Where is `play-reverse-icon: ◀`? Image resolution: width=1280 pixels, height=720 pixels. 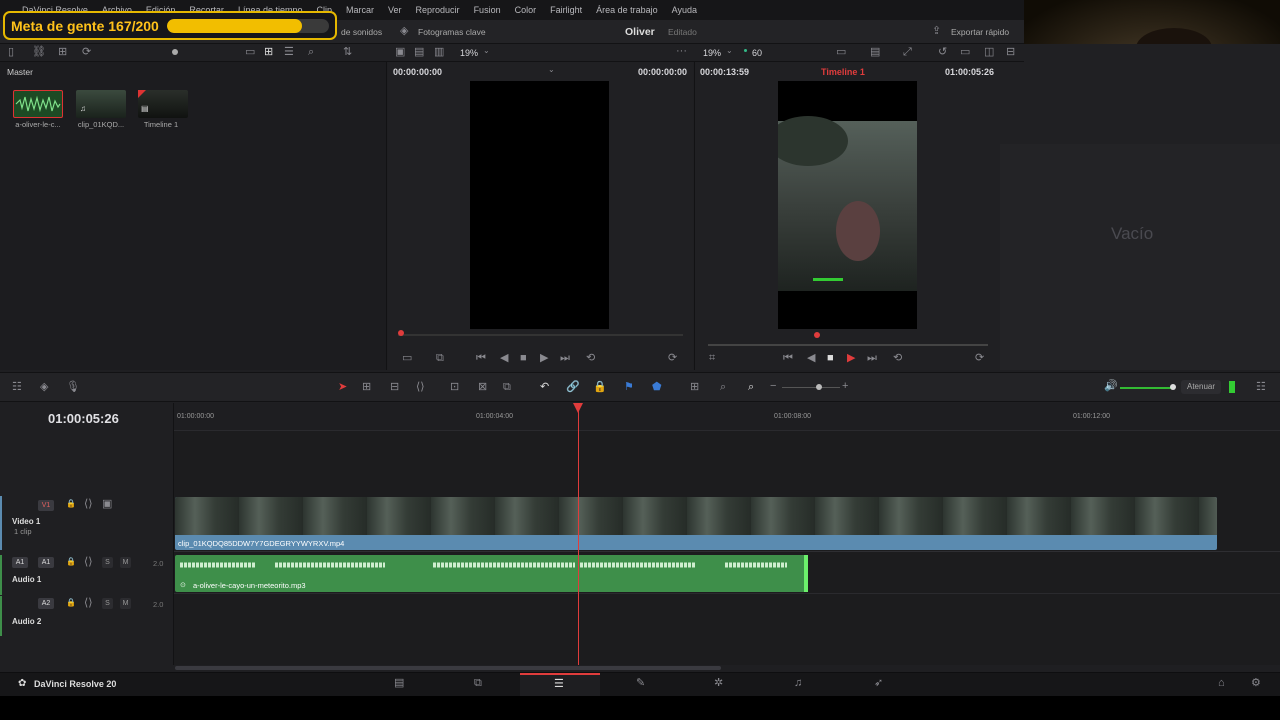
play-reverse-icon: ◀ is located at coordinates (811, 358).